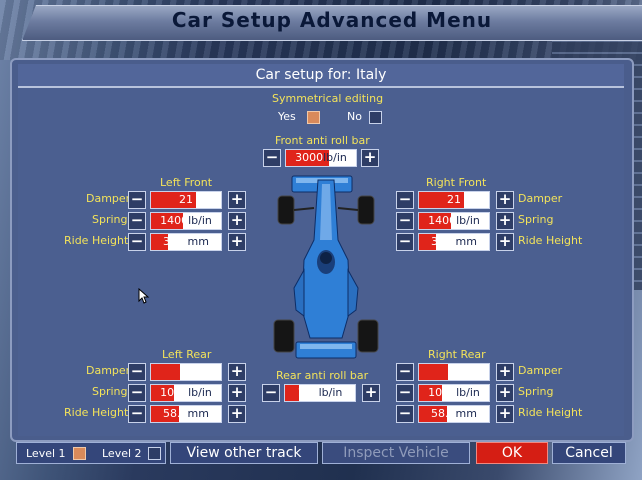  I want to click on lf-damper-minus-button: −, so click(137, 200).